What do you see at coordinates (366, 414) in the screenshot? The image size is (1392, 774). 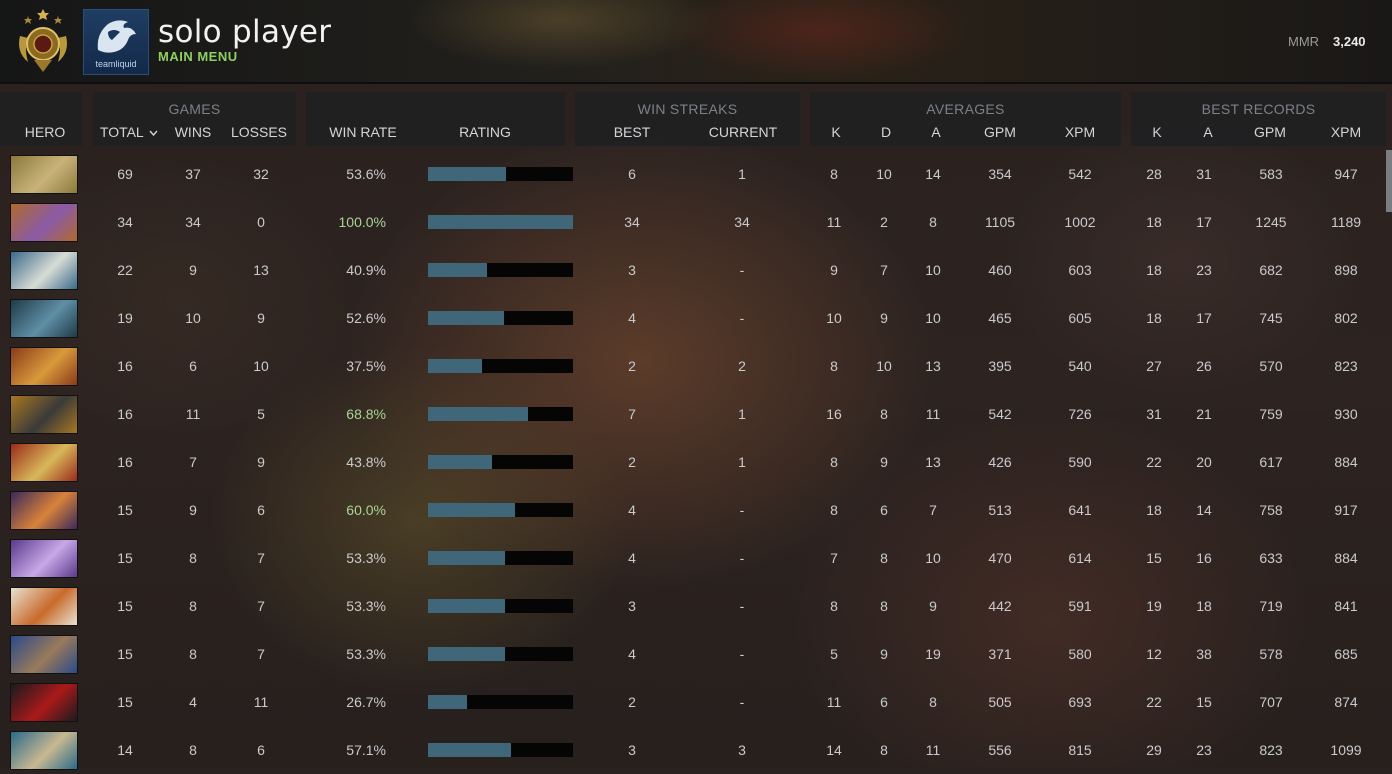 I see `cell-win-rate: 68.8%` at bounding box center [366, 414].